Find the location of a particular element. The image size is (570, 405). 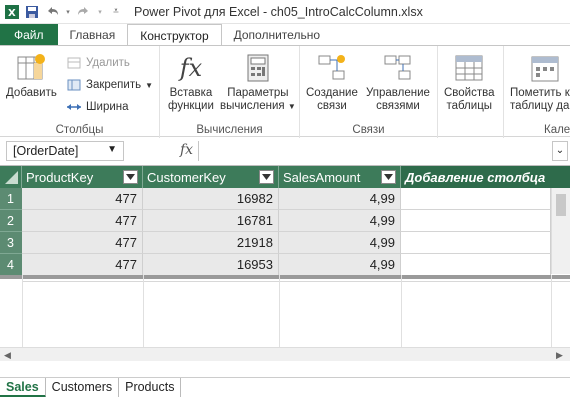

create-relationship-line1: Создание is located at coordinates (332, 93).